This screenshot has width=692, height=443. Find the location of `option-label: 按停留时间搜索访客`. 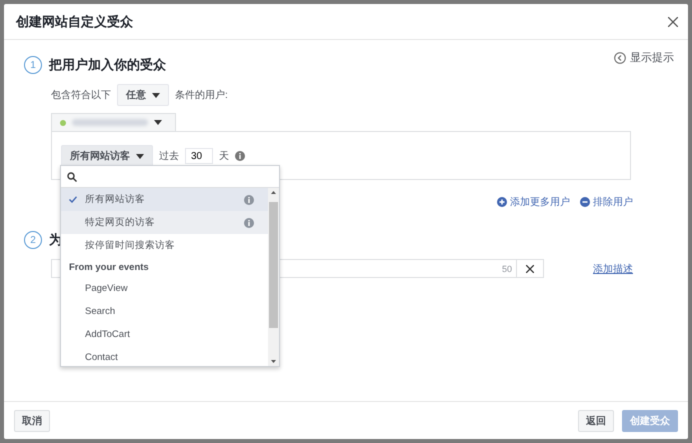

option-label: 按停留时间搜索访客 is located at coordinates (130, 245).